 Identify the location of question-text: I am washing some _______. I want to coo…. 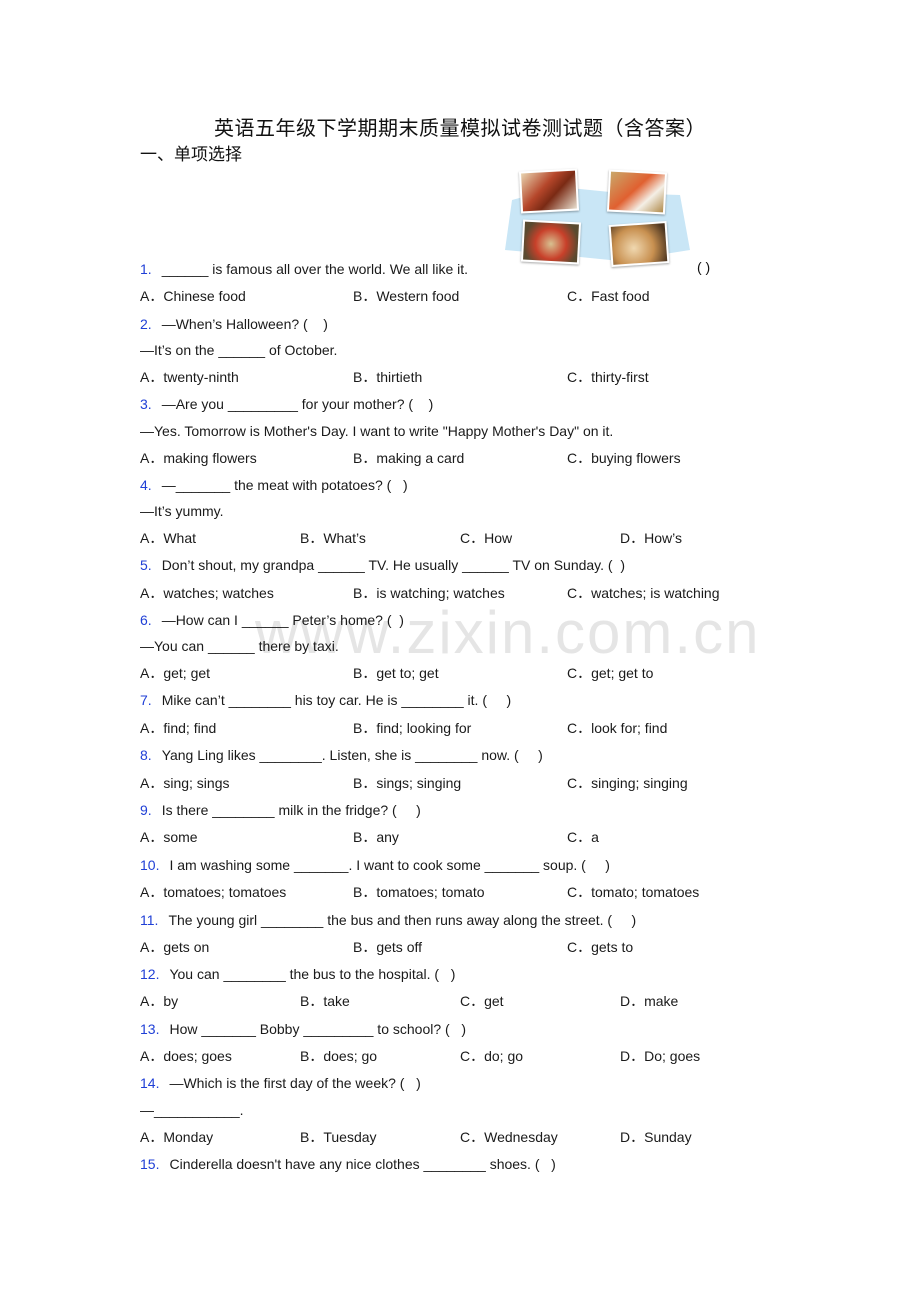
(389, 865).